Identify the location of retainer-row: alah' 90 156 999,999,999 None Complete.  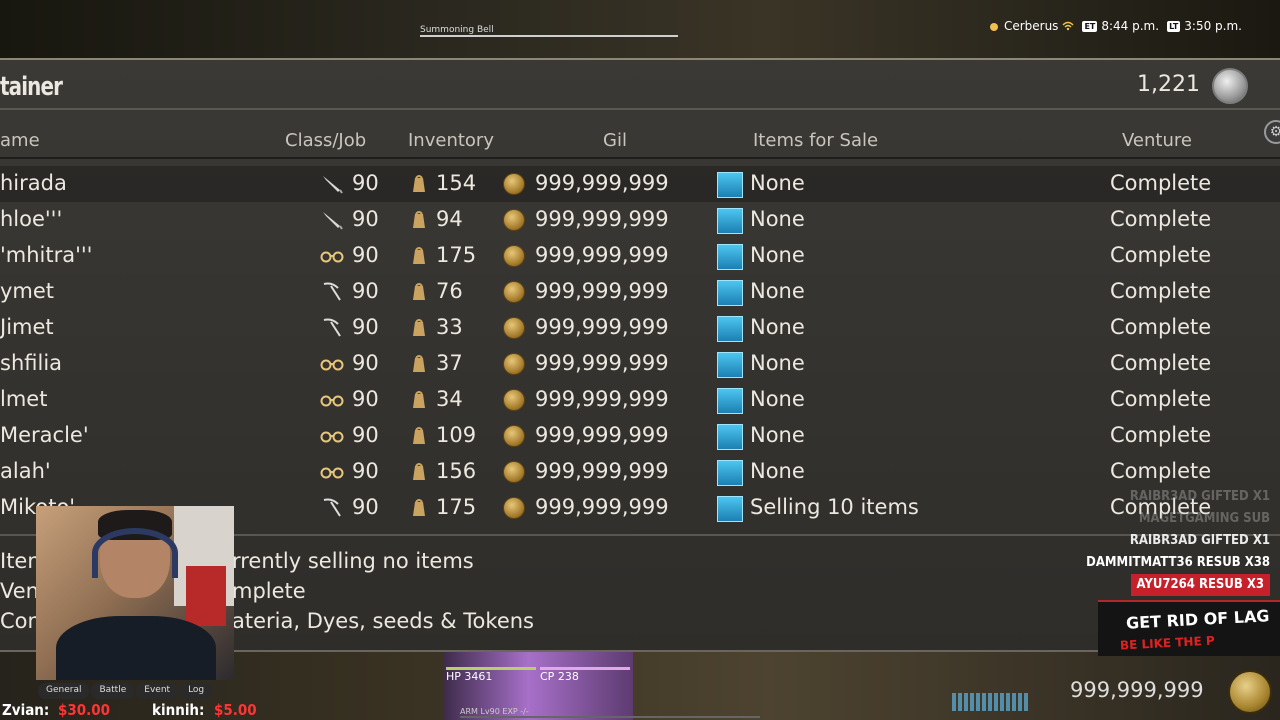
(640, 472).